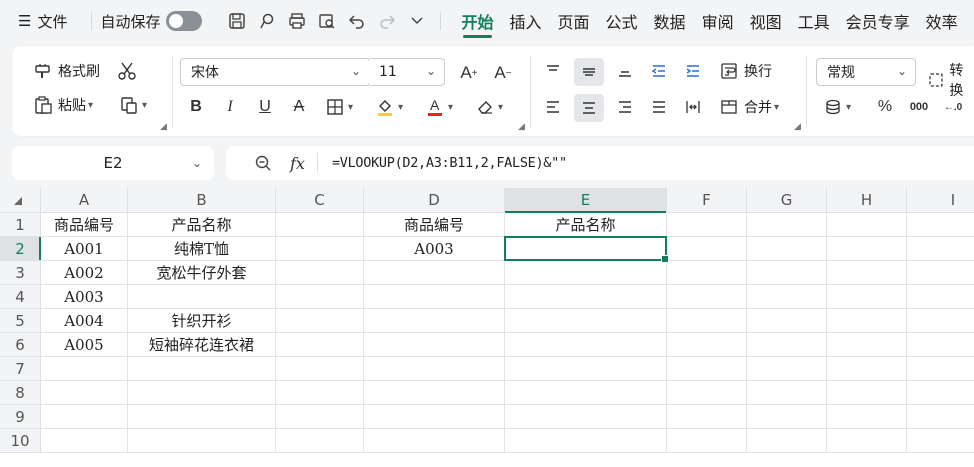  What do you see at coordinates (707, 225) in the screenshot?
I see `cell-f1` at bounding box center [707, 225].